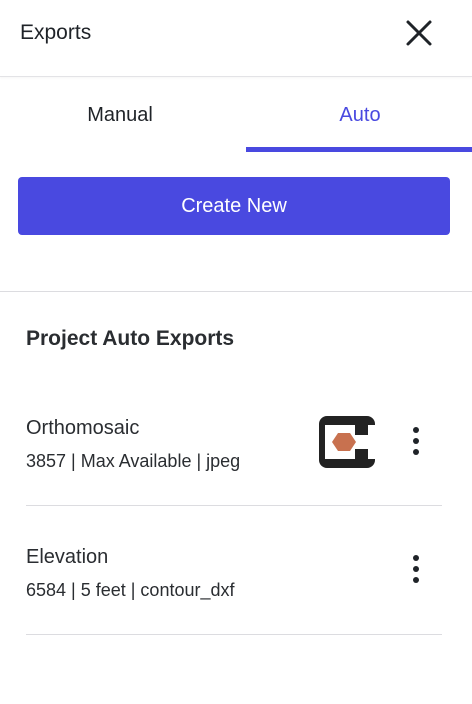  I want to click on close-button, so click(419, 33).